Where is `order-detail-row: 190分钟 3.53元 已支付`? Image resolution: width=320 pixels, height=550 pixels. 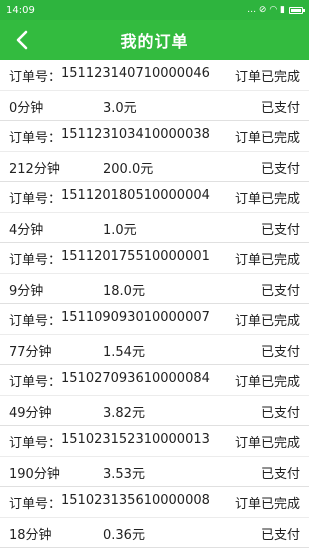
order-detail-row: 190分钟 3.53元 已支付 is located at coordinates (154, 472).